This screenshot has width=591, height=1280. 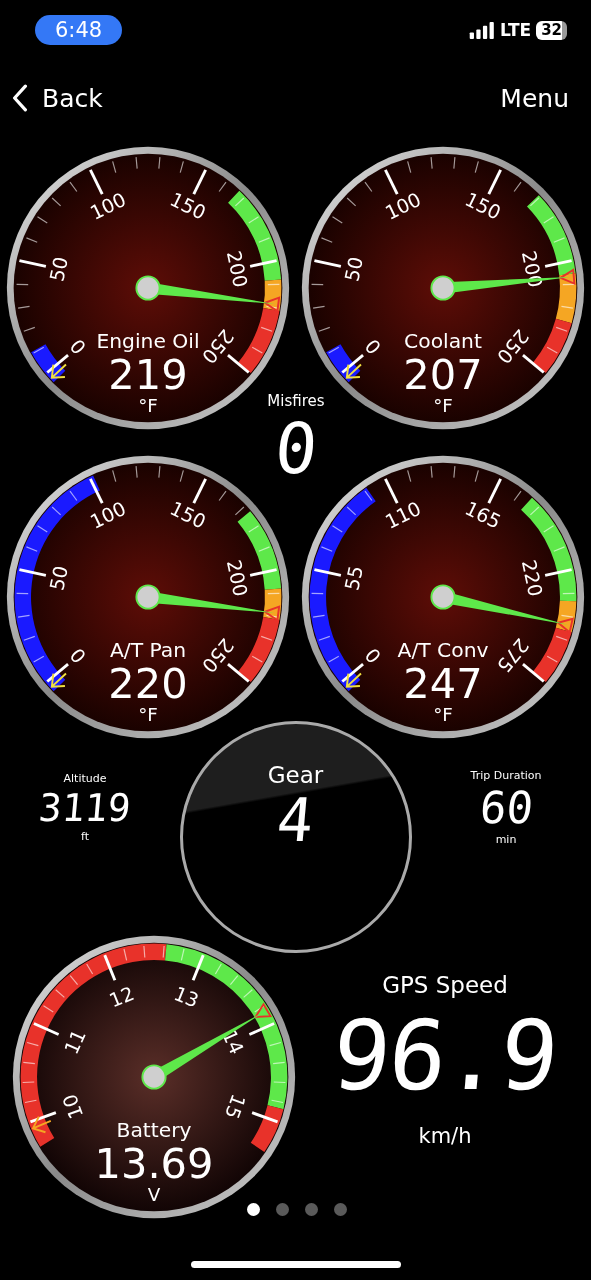 What do you see at coordinates (534, 98) in the screenshot?
I see `menu-button: Menu` at bounding box center [534, 98].